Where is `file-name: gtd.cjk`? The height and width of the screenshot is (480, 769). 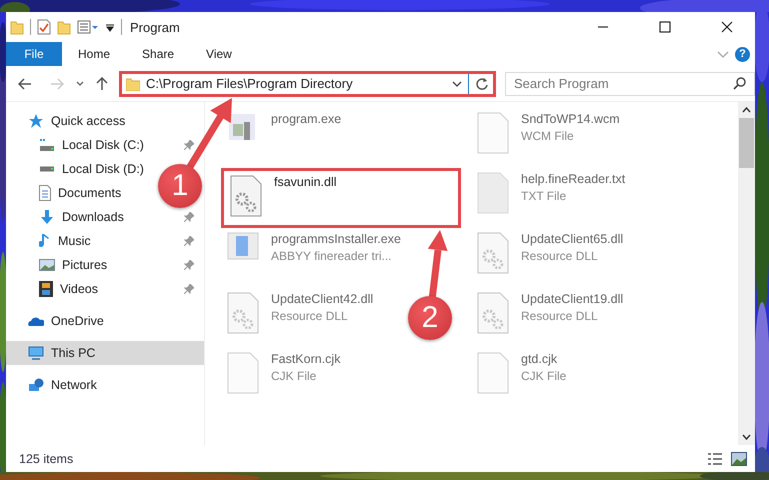 file-name: gtd.cjk is located at coordinates (543, 359).